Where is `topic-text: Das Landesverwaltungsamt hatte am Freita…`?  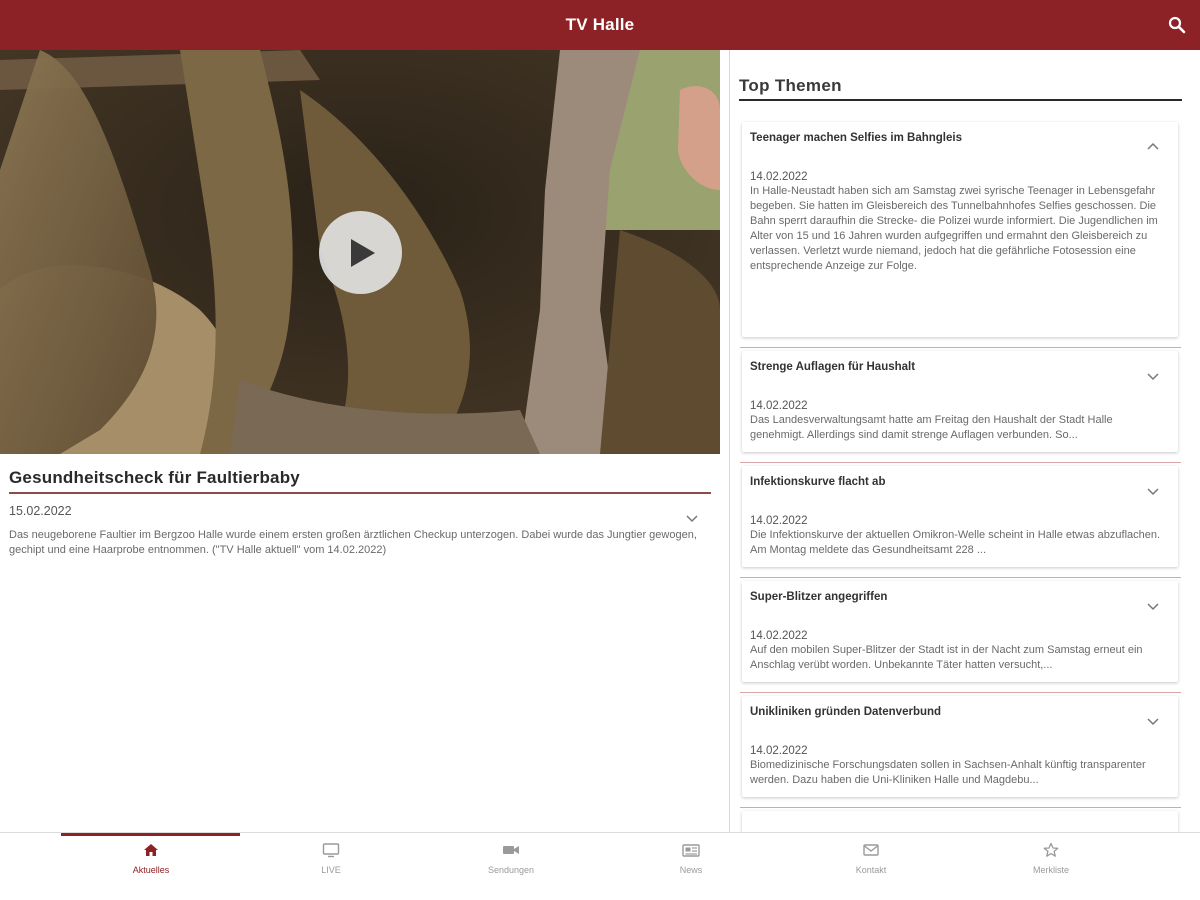
topic-text: Das Landesverwaltungsamt hatte am Freita… is located at coordinates (931, 427).